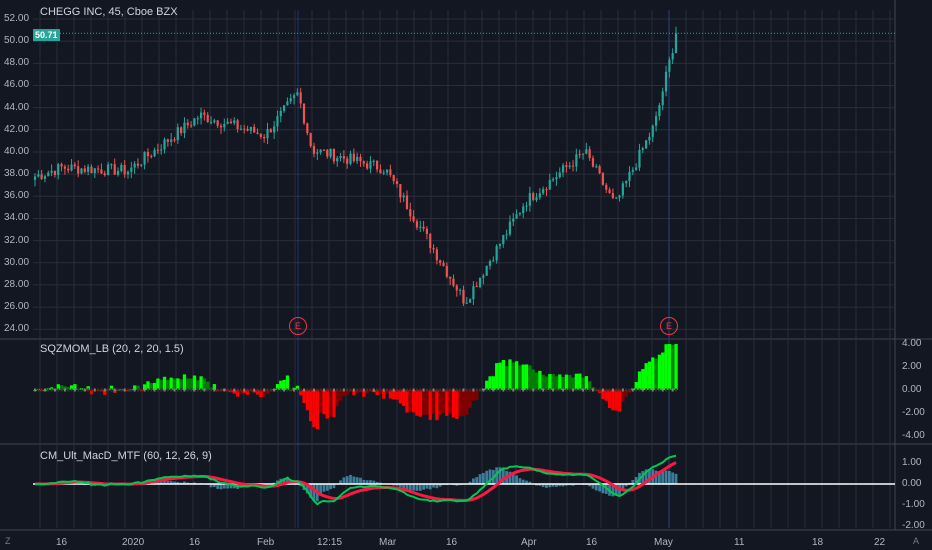 The height and width of the screenshot is (550, 932). Describe the element at coordinates (916, 541) in the screenshot. I see `auto-scale-toggle: A` at that location.